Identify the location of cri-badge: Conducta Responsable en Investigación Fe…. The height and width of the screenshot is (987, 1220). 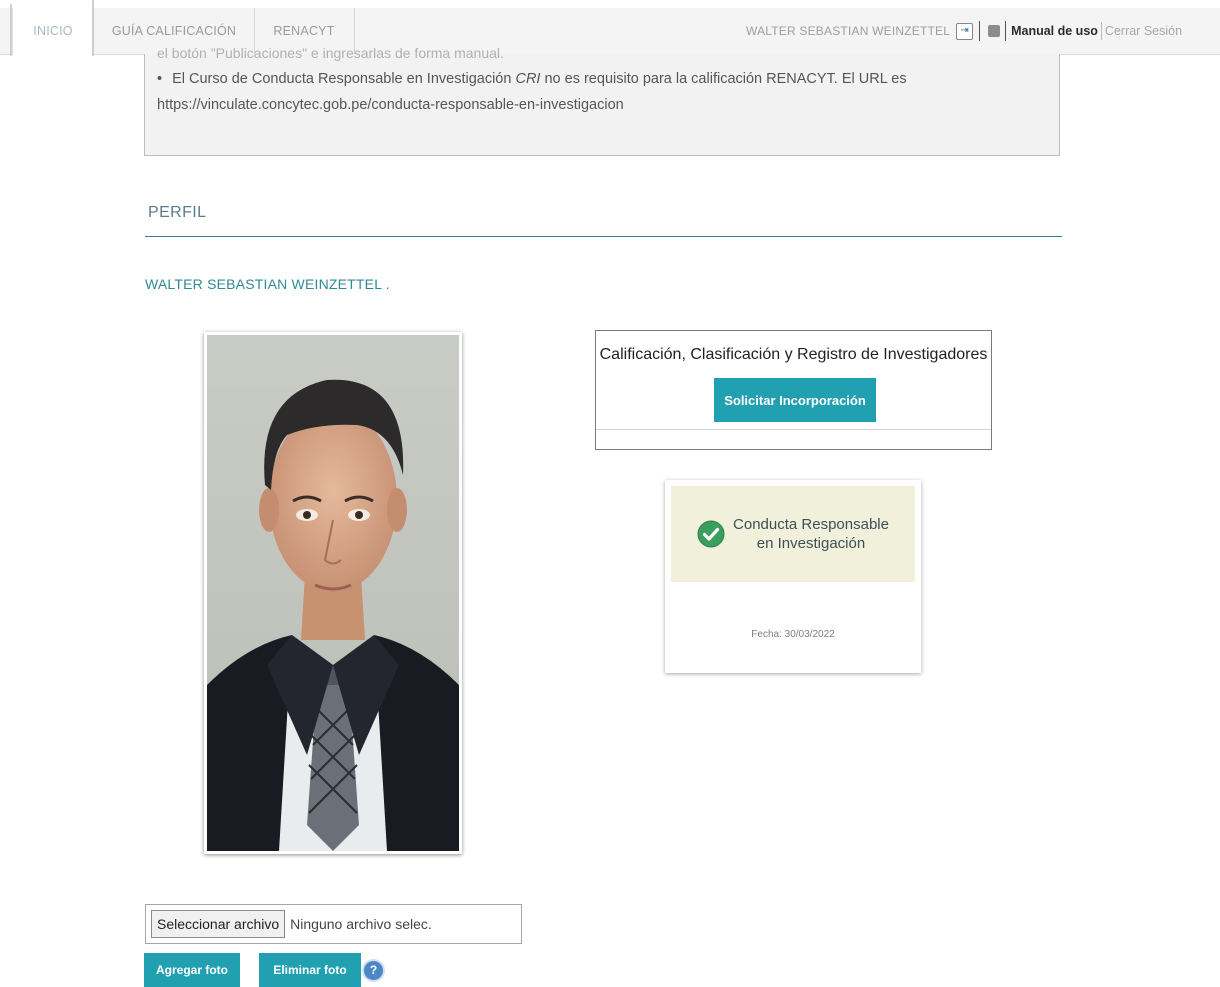
(793, 576).